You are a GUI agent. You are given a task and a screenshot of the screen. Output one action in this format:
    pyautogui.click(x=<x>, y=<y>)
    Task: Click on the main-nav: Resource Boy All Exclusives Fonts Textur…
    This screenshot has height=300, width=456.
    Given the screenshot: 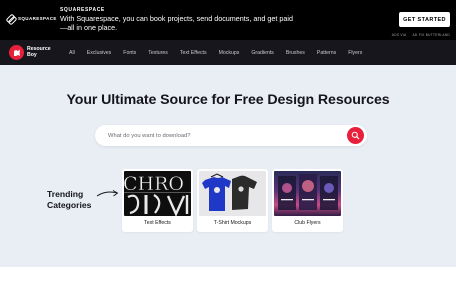 What is the action you would take?
    pyautogui.click(x=228, y=52)
    